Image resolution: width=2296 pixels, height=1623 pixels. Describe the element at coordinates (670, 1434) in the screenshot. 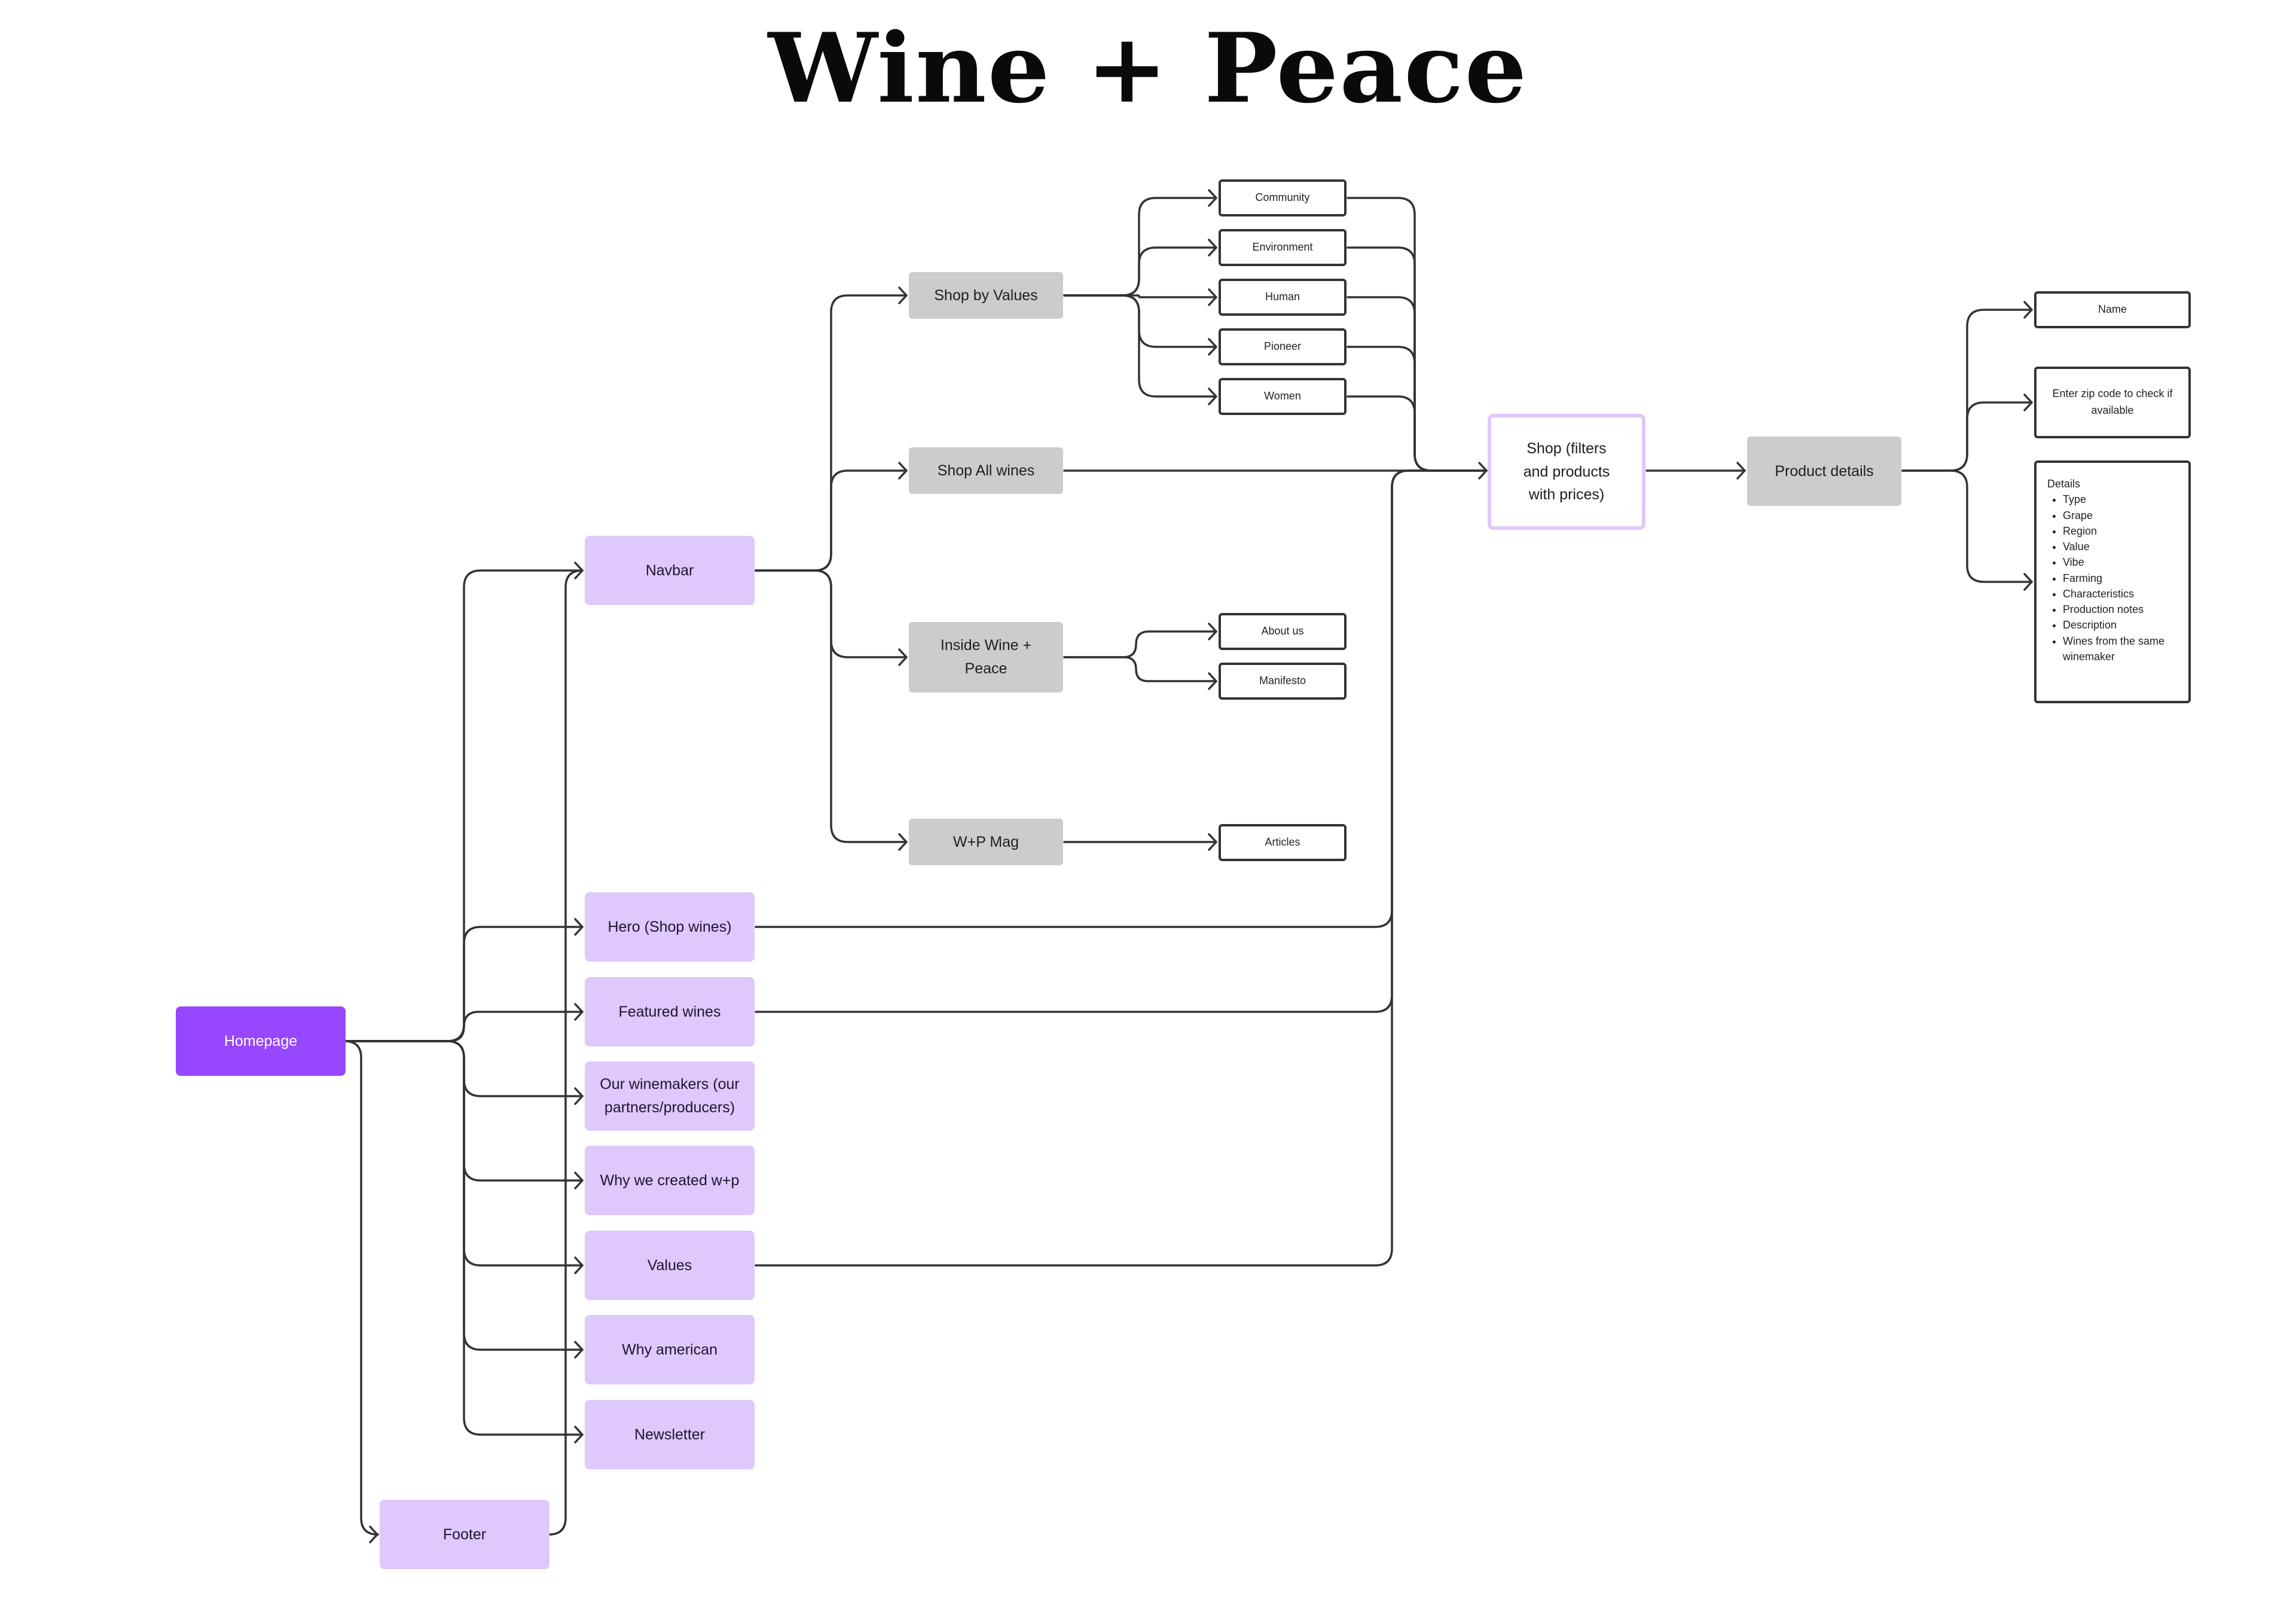

I see `node-newsletter: Newsletter` at that location.